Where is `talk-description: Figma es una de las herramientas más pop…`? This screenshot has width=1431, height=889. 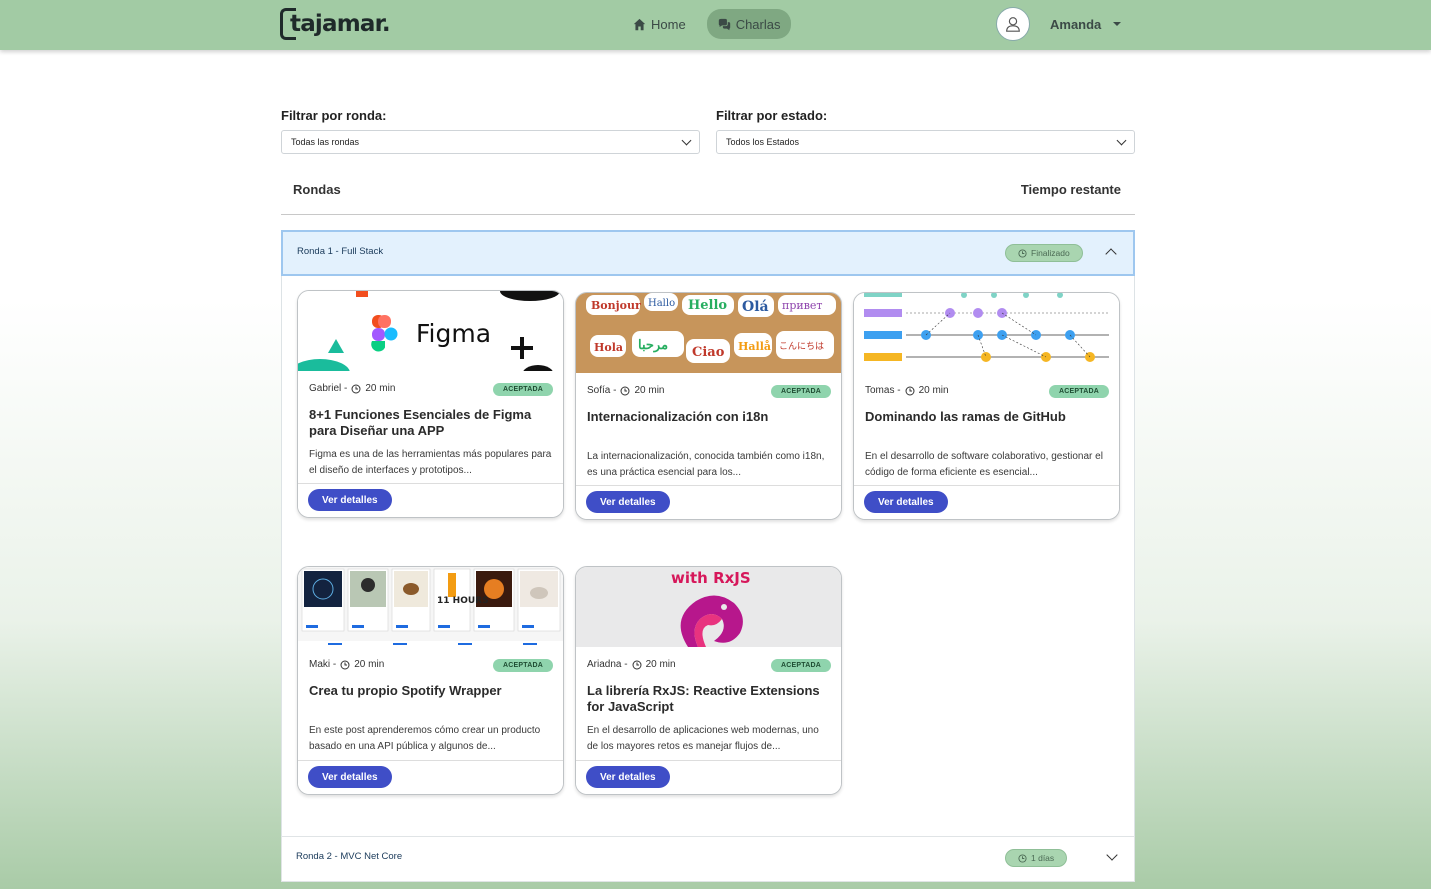
talk-description: Figma es una de las herramientas más pop… is located at coordinates (430, 462).